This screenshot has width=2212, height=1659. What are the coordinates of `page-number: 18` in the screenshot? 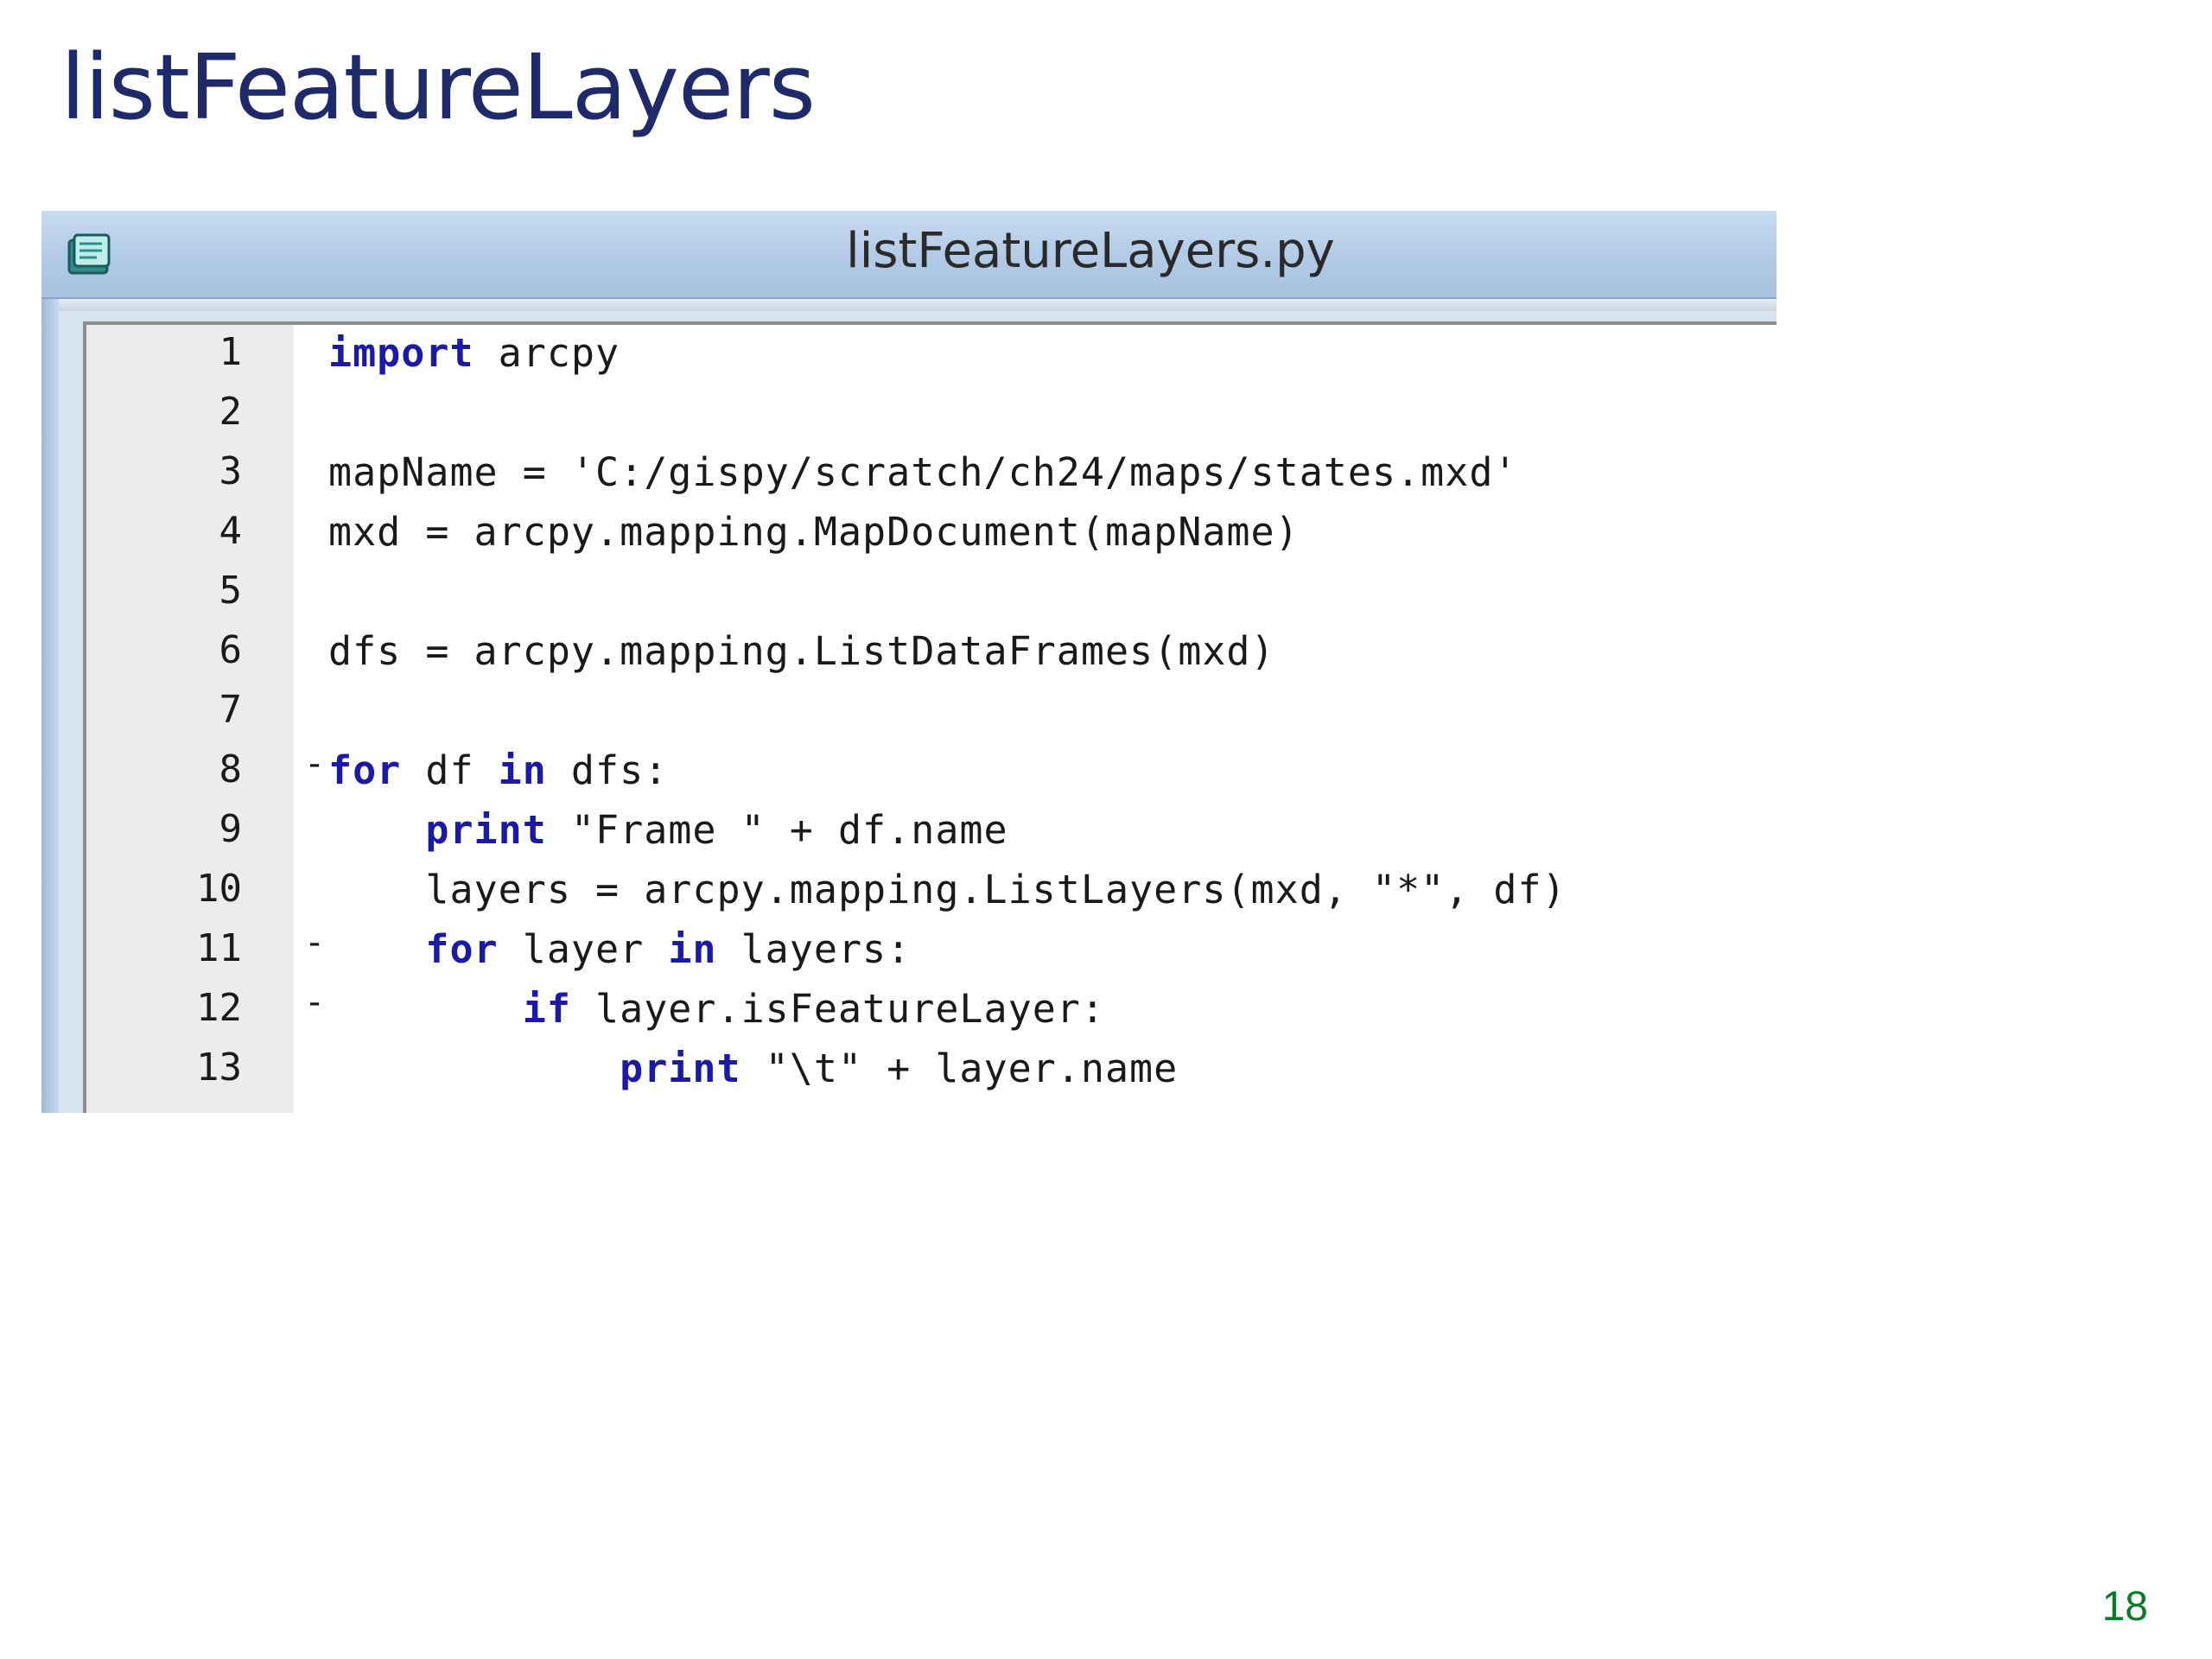 It's located at (2124, 1607).